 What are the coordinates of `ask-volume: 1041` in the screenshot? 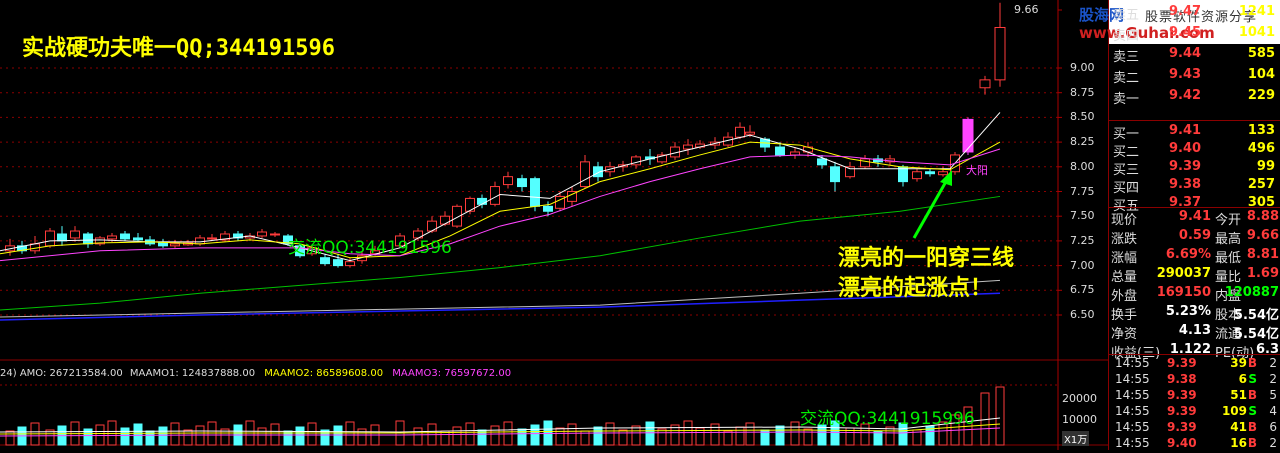 It's located at (1256, 32).